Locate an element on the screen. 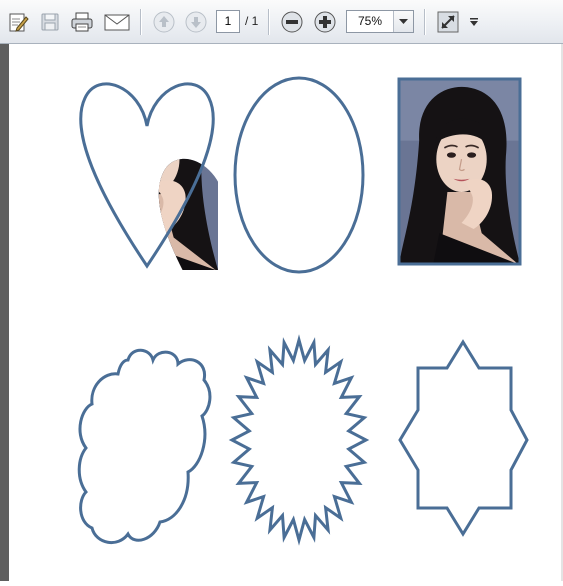  zoom-select: 75% is located at coordinates (380, 21).